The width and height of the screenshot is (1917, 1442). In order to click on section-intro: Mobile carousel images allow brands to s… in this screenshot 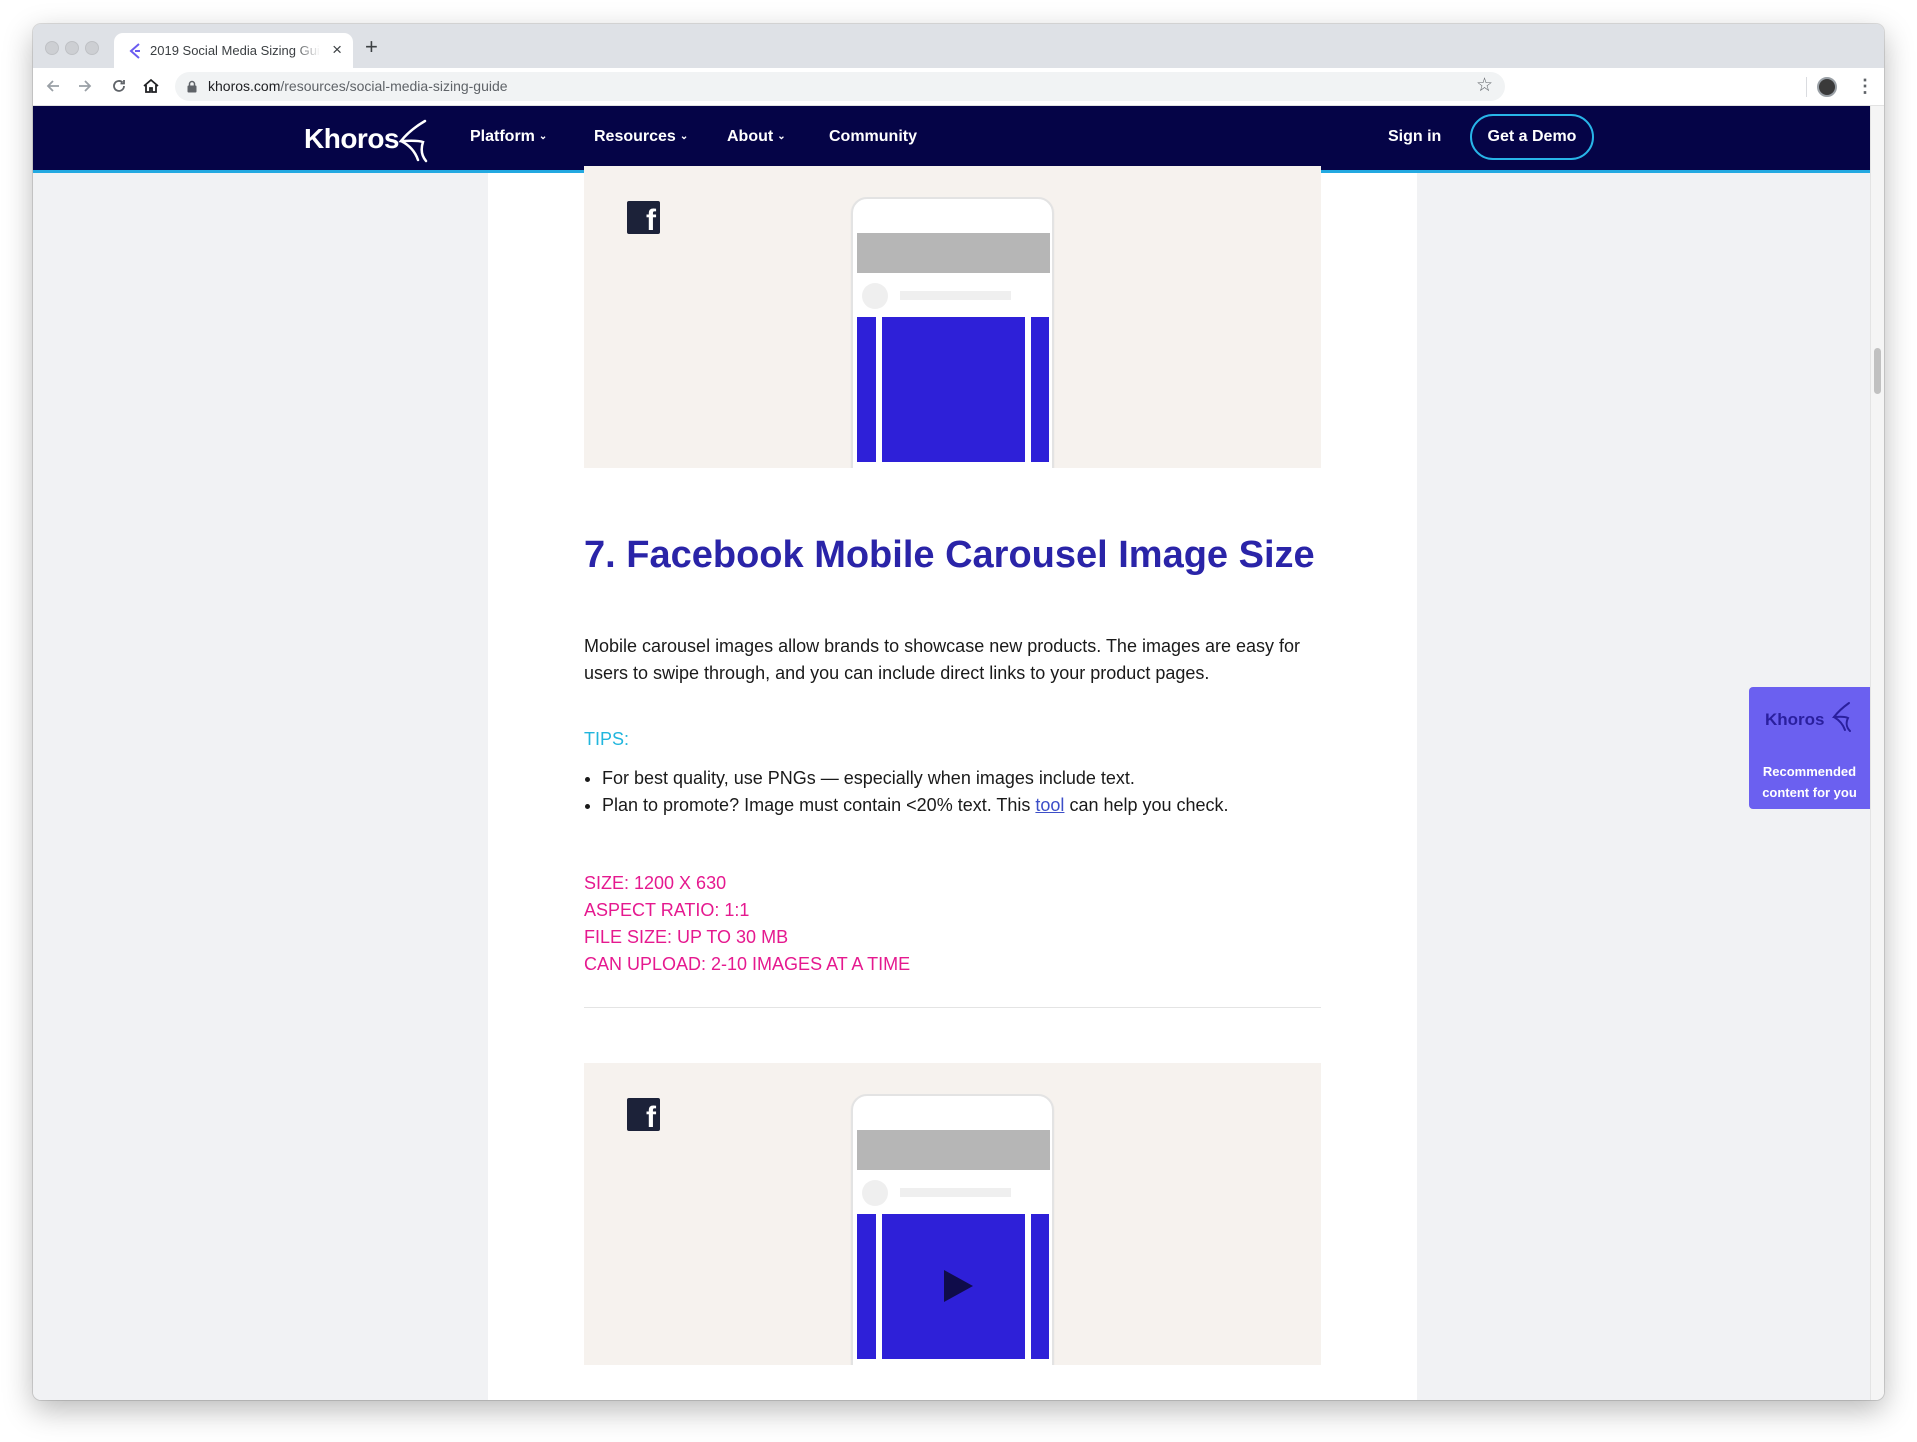, I will do `click(942, 659)`.